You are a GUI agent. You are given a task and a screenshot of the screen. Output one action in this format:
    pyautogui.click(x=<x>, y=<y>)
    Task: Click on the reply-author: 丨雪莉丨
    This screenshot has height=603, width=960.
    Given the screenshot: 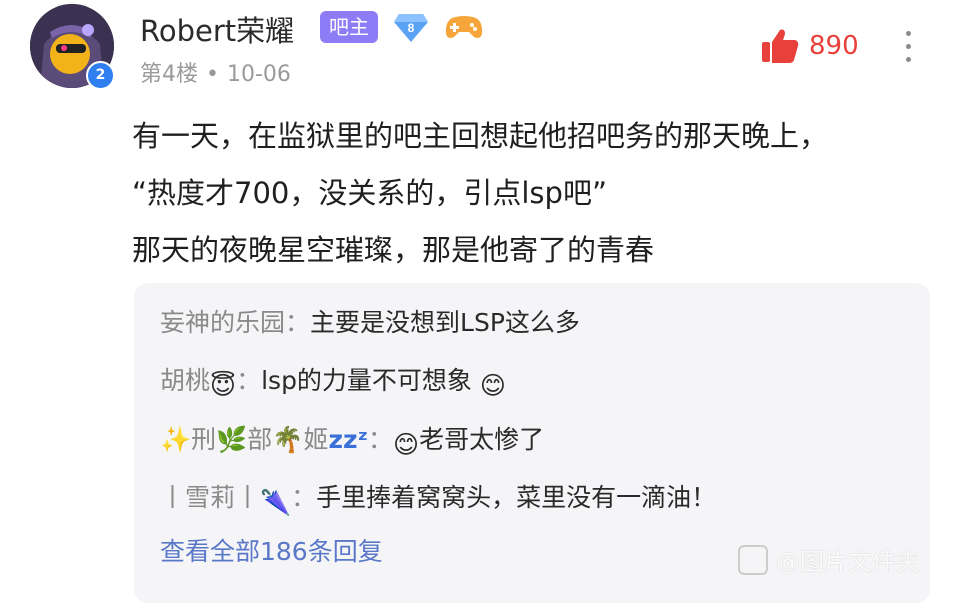 What is the action you would take?
    pyautogui.click(x=210, y=497)
    